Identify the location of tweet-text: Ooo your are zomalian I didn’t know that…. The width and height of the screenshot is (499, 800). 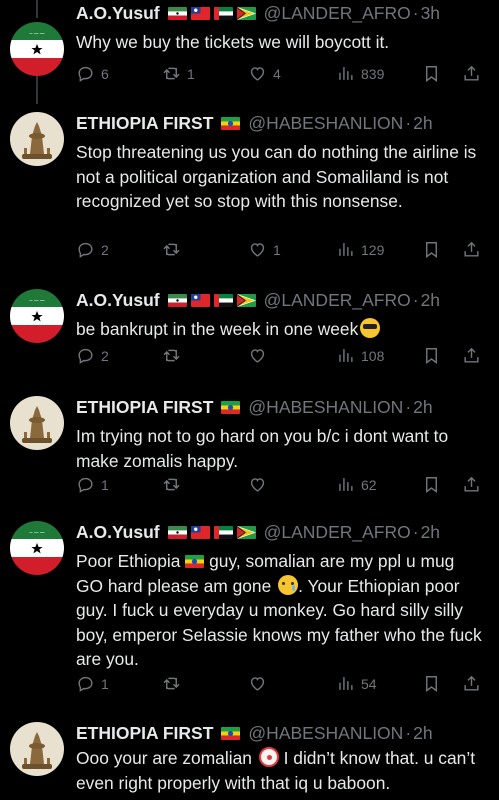
(281, 770).